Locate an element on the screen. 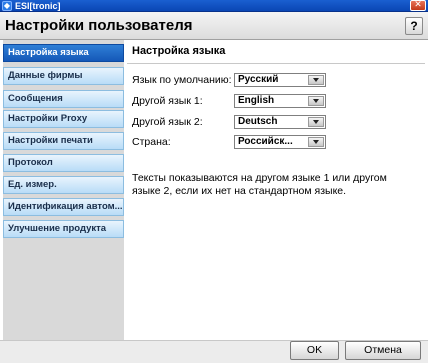  sidebar-item-proxy: Настройки Proxy is located at coordinates (63, 119).